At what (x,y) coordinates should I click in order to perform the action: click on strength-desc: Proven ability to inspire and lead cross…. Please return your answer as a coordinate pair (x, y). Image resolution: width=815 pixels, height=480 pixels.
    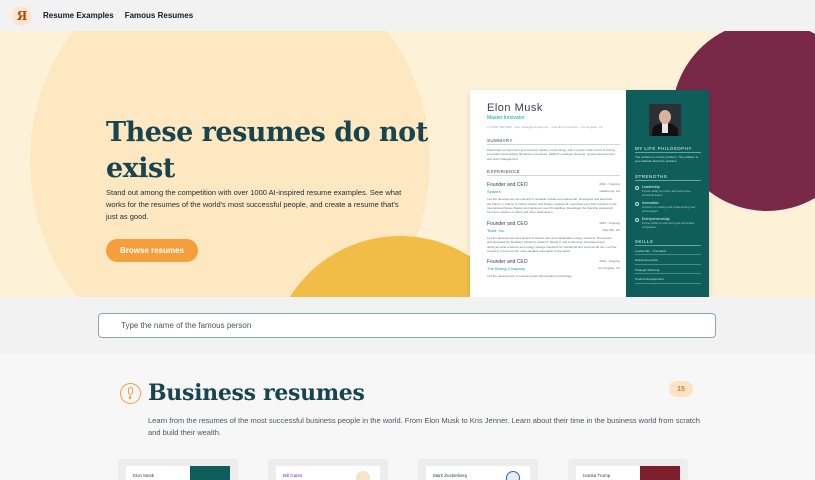
    Looking at the image, I should click on (666, 192).